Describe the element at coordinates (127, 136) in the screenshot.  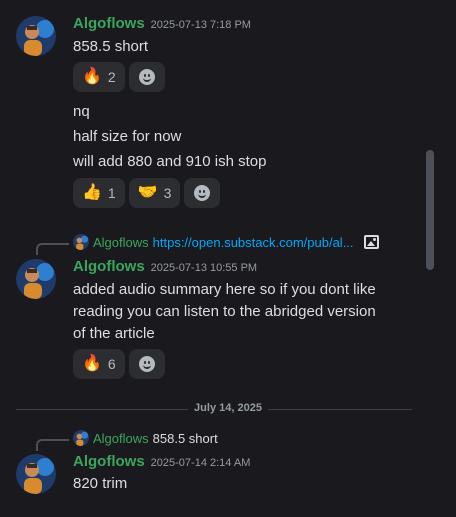
I see `message-text: half size for now` at that location.